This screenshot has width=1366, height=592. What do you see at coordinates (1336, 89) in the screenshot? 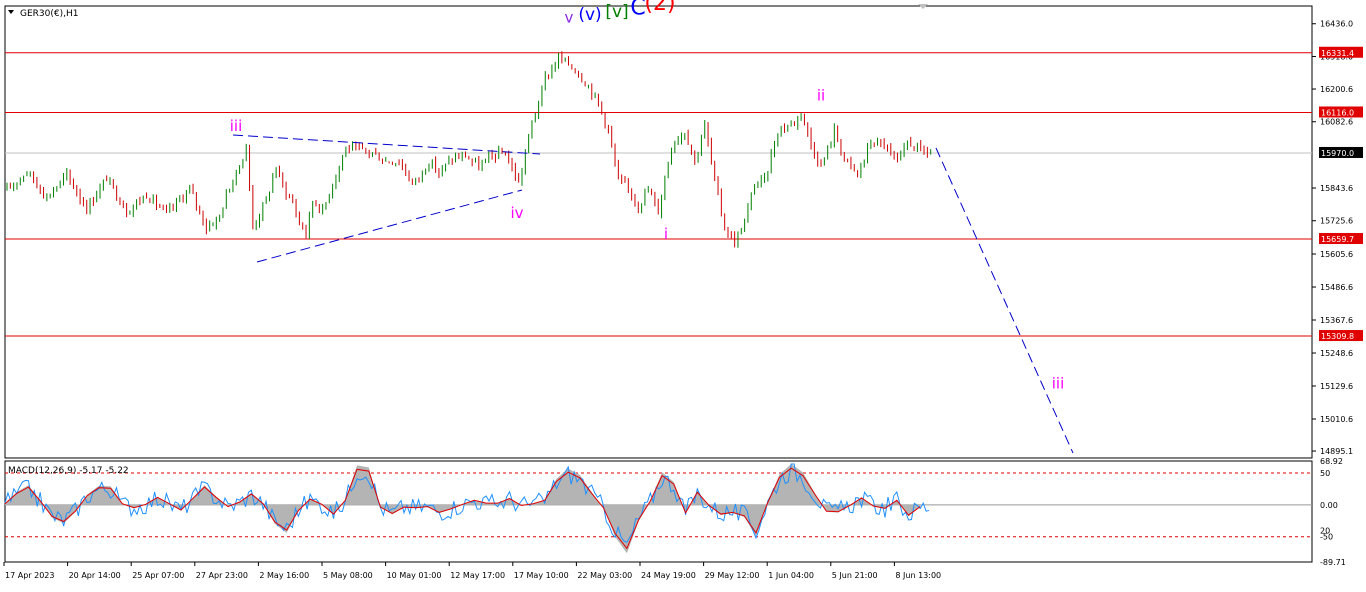
I see `price-axis-label: 16200.6` at bounding box center [1336, 89].